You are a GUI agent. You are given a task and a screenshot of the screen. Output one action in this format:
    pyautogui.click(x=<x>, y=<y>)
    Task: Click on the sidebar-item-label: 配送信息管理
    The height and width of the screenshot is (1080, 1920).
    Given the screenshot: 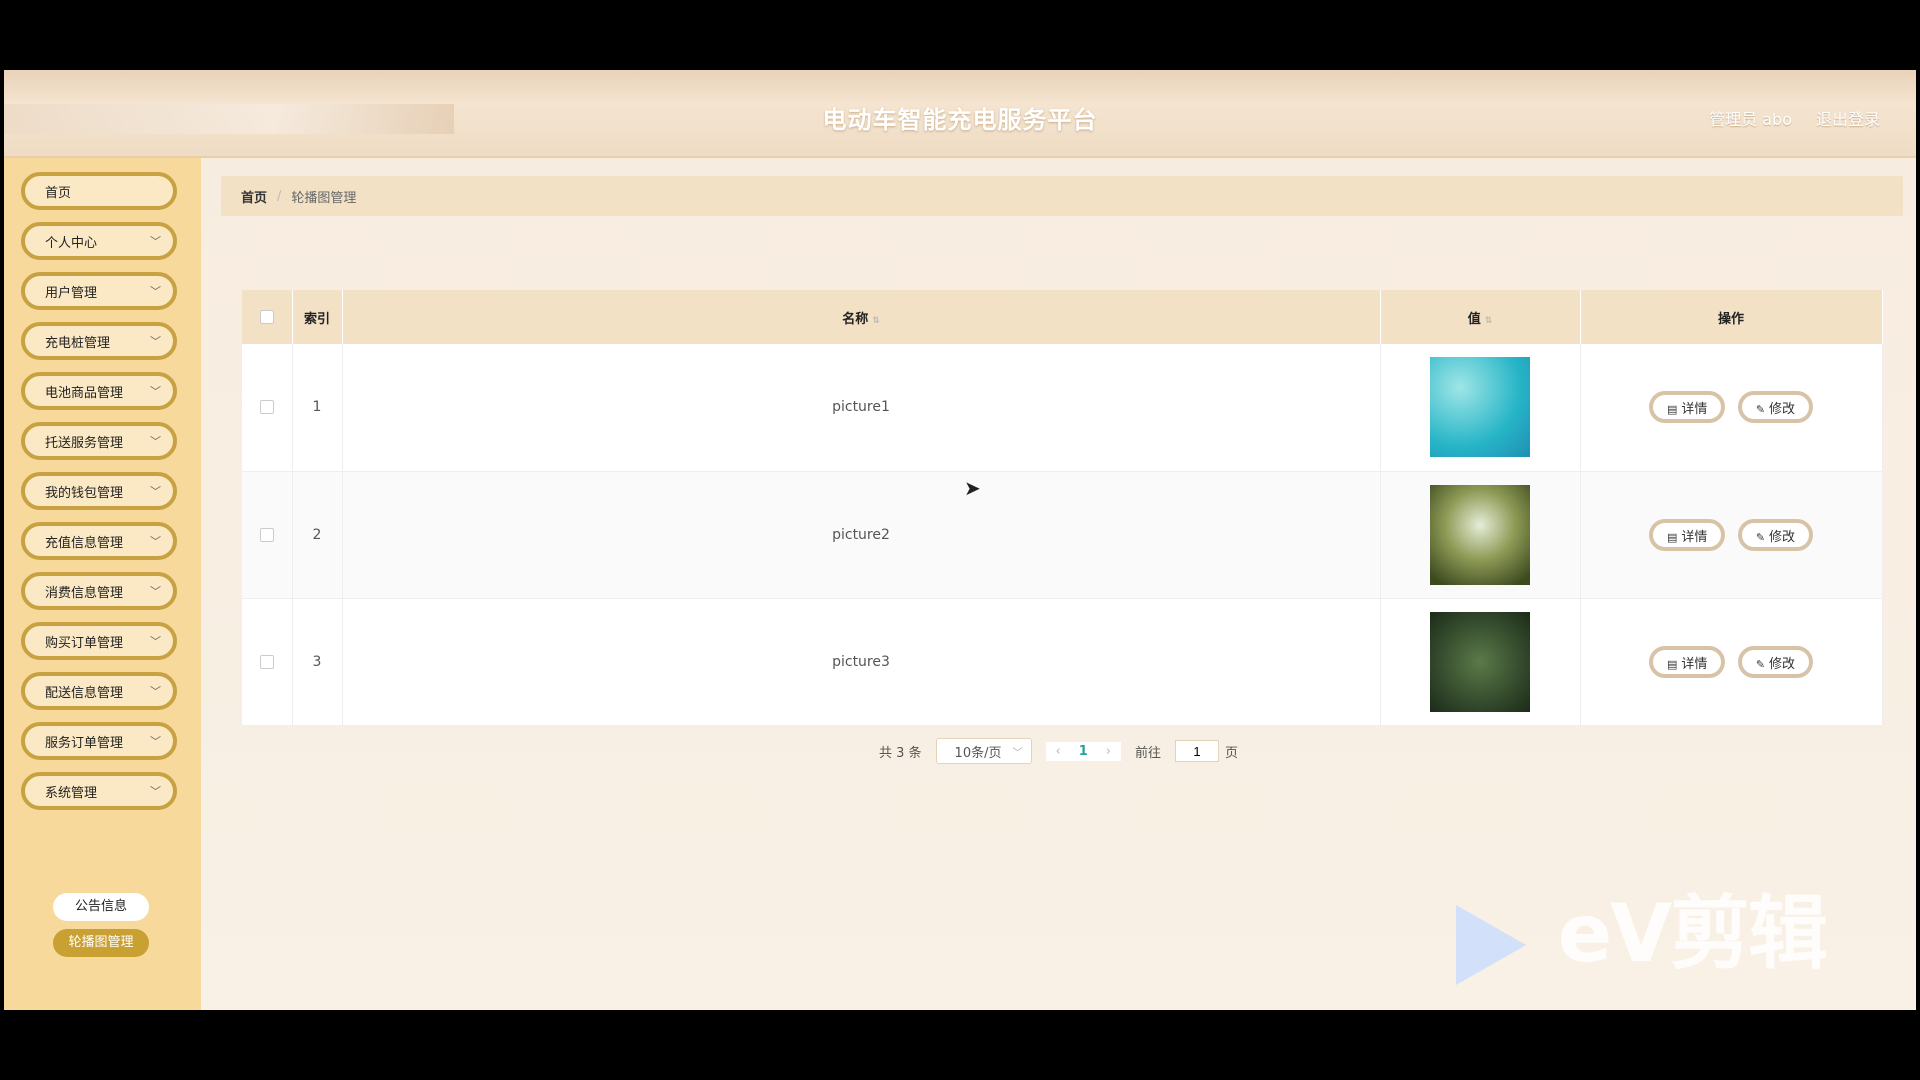 What is the action you would take?
    pyautogui.click(x=84, y=693)
    